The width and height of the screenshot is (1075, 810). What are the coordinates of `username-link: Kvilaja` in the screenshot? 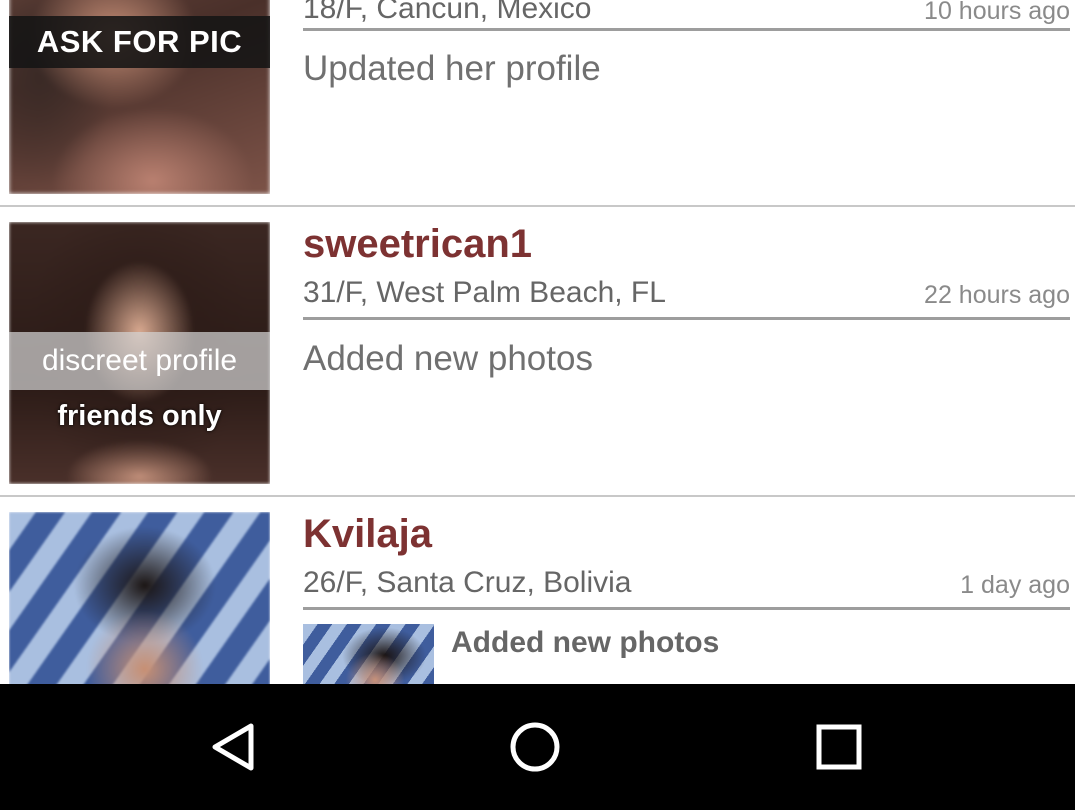 It's located at (367, 534).